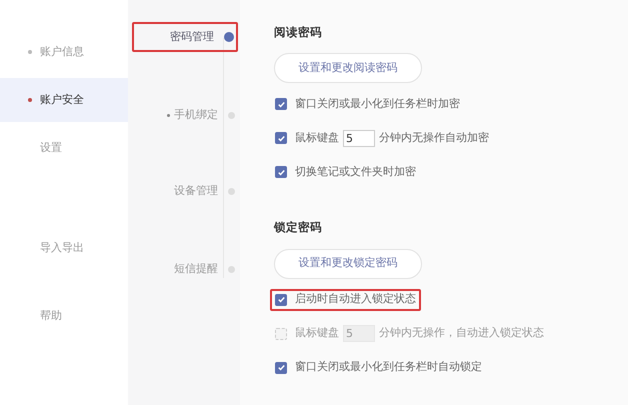 This screenshot has height=405, width=628. What do you see at coordinates (185, 37) in the screenshot?
I see `subnav-item: 密码管理` at bounding box center [185, 37].